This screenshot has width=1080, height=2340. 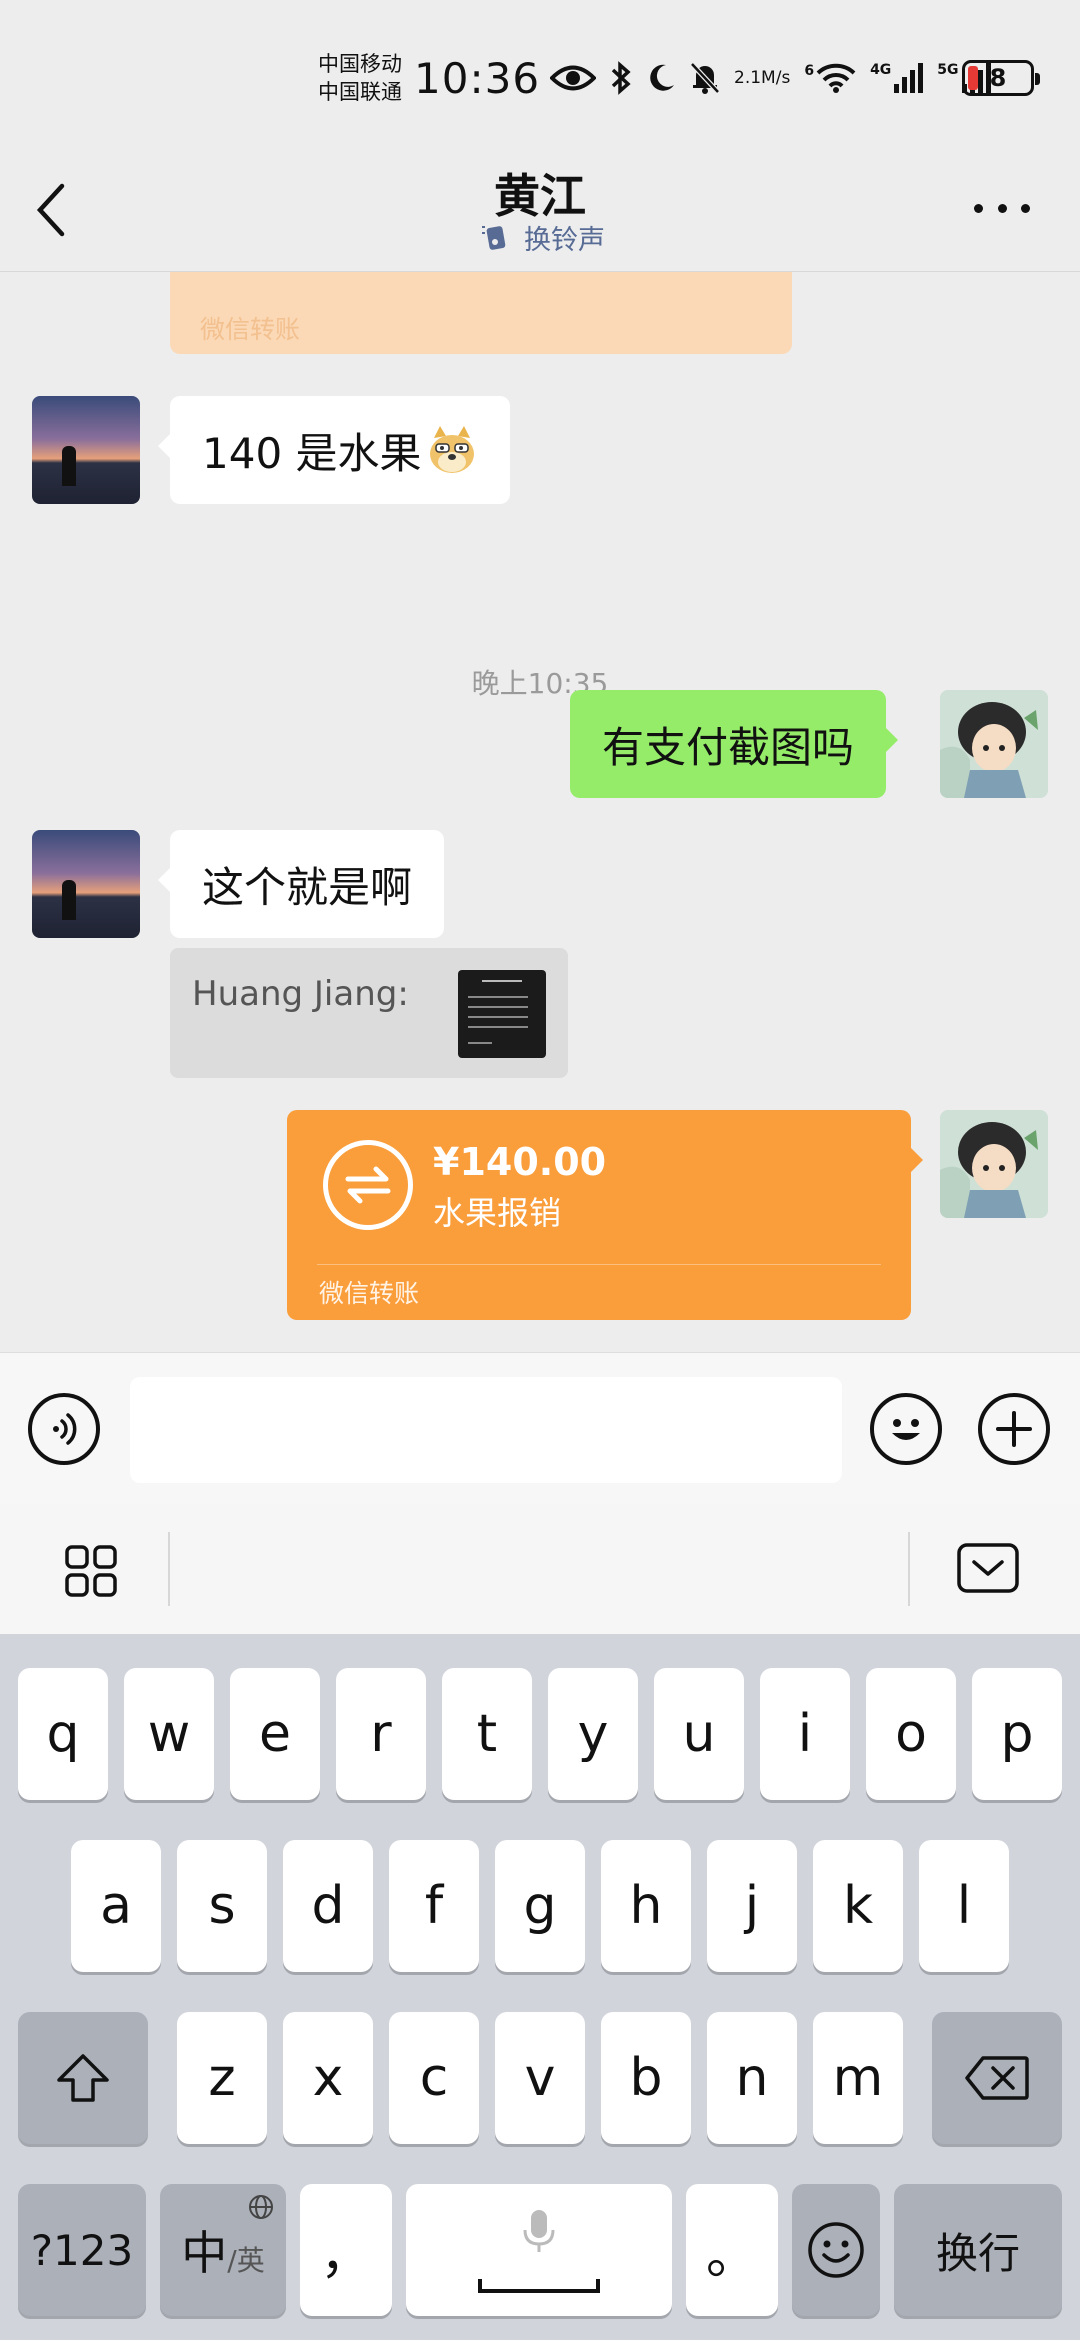 I want to click on input-bar, so click(x=540, y=1428).